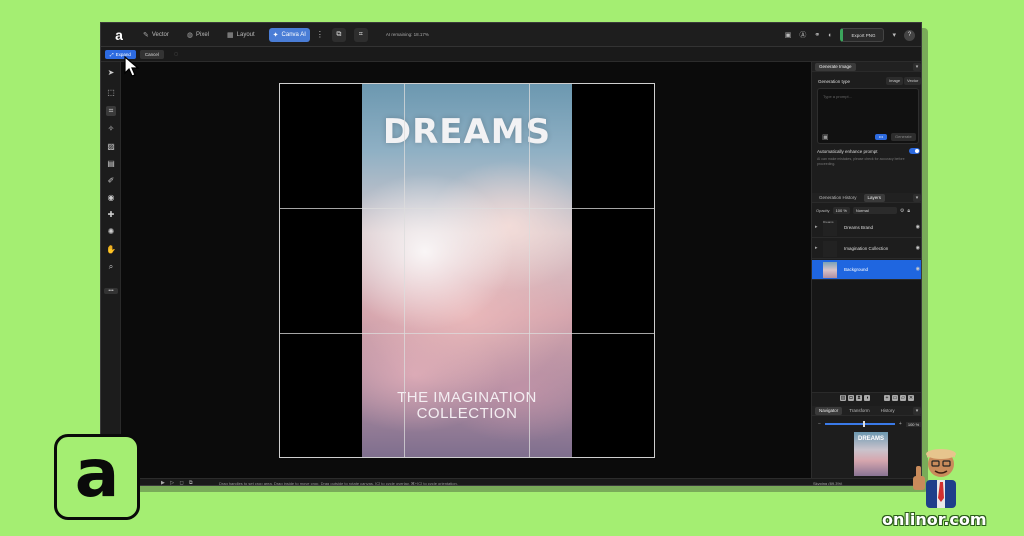 This screenshot has height=536, width=1024. Describe the element at coordinates (817, 35) in the screenshot. I see `link-icon: ⚭` at that location.